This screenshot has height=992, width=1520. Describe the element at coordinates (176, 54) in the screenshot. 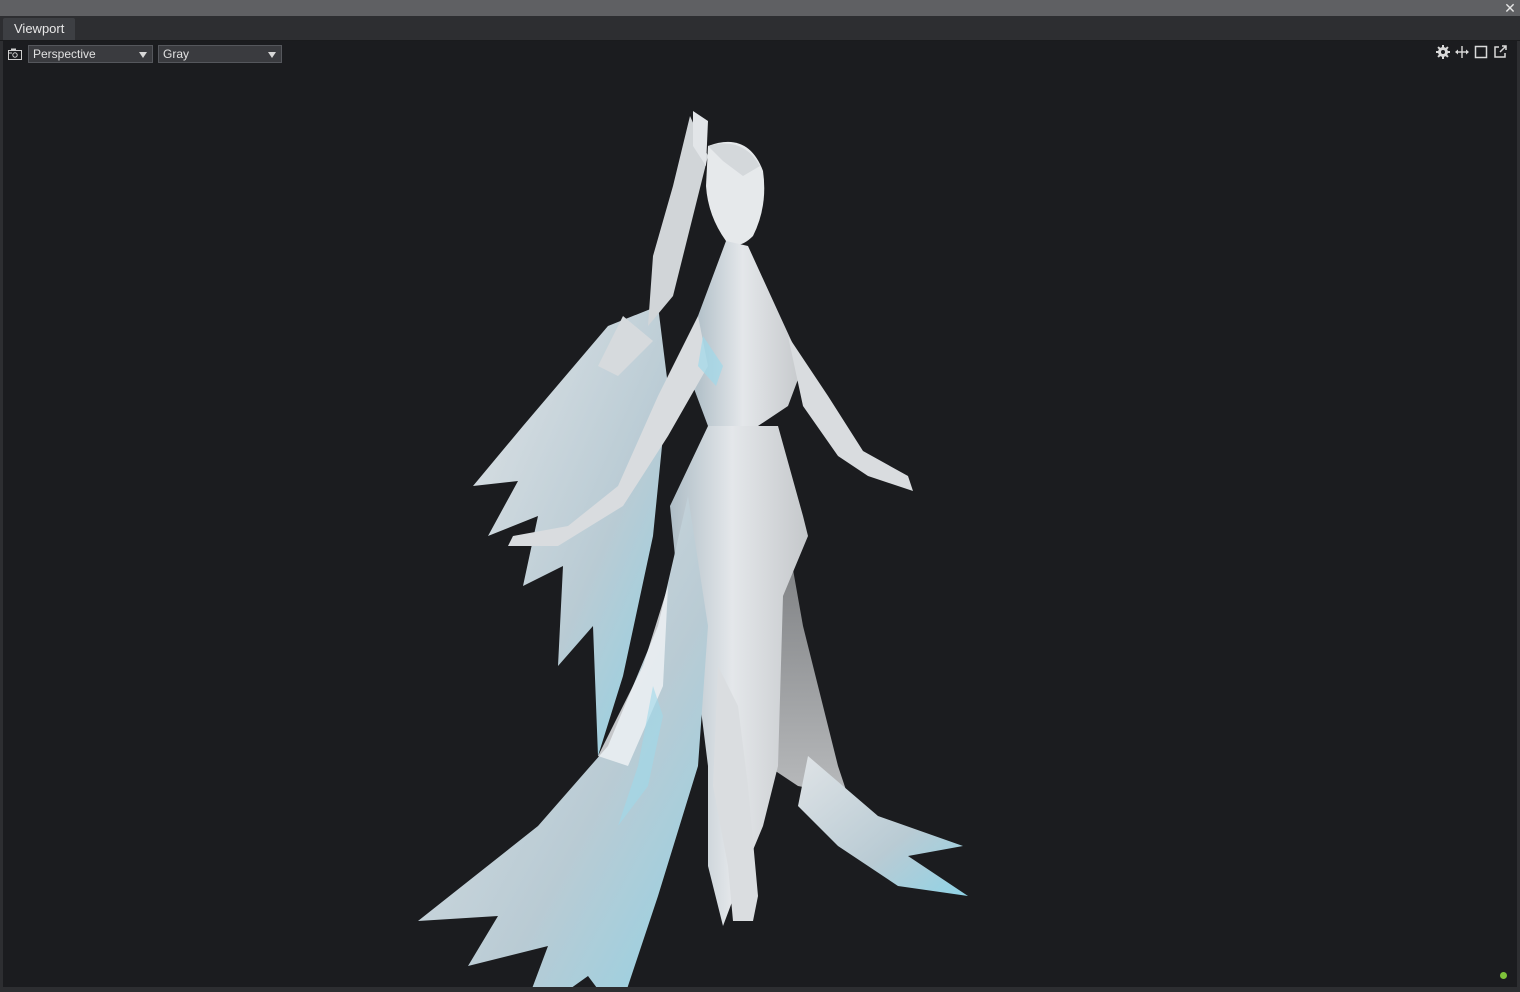

I see `shading-mode-value: Gray` at that location.